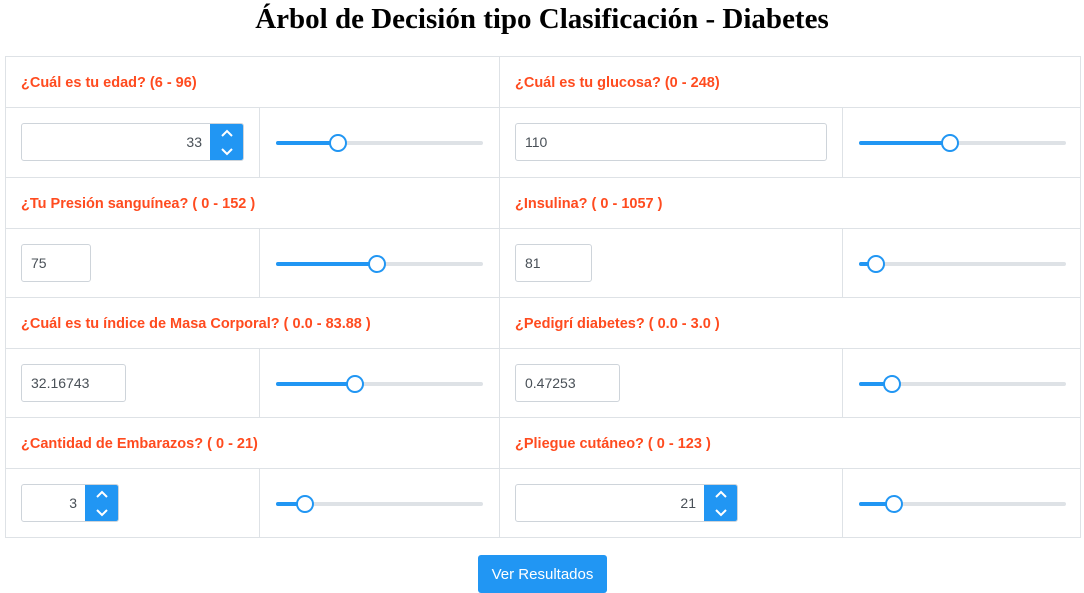 The height and width of the screenshot is (593, 1084). What do you see at coordinates (379, 504) in the screenshot?
I see `embarazos-slider` at bounding box center [379, 504].